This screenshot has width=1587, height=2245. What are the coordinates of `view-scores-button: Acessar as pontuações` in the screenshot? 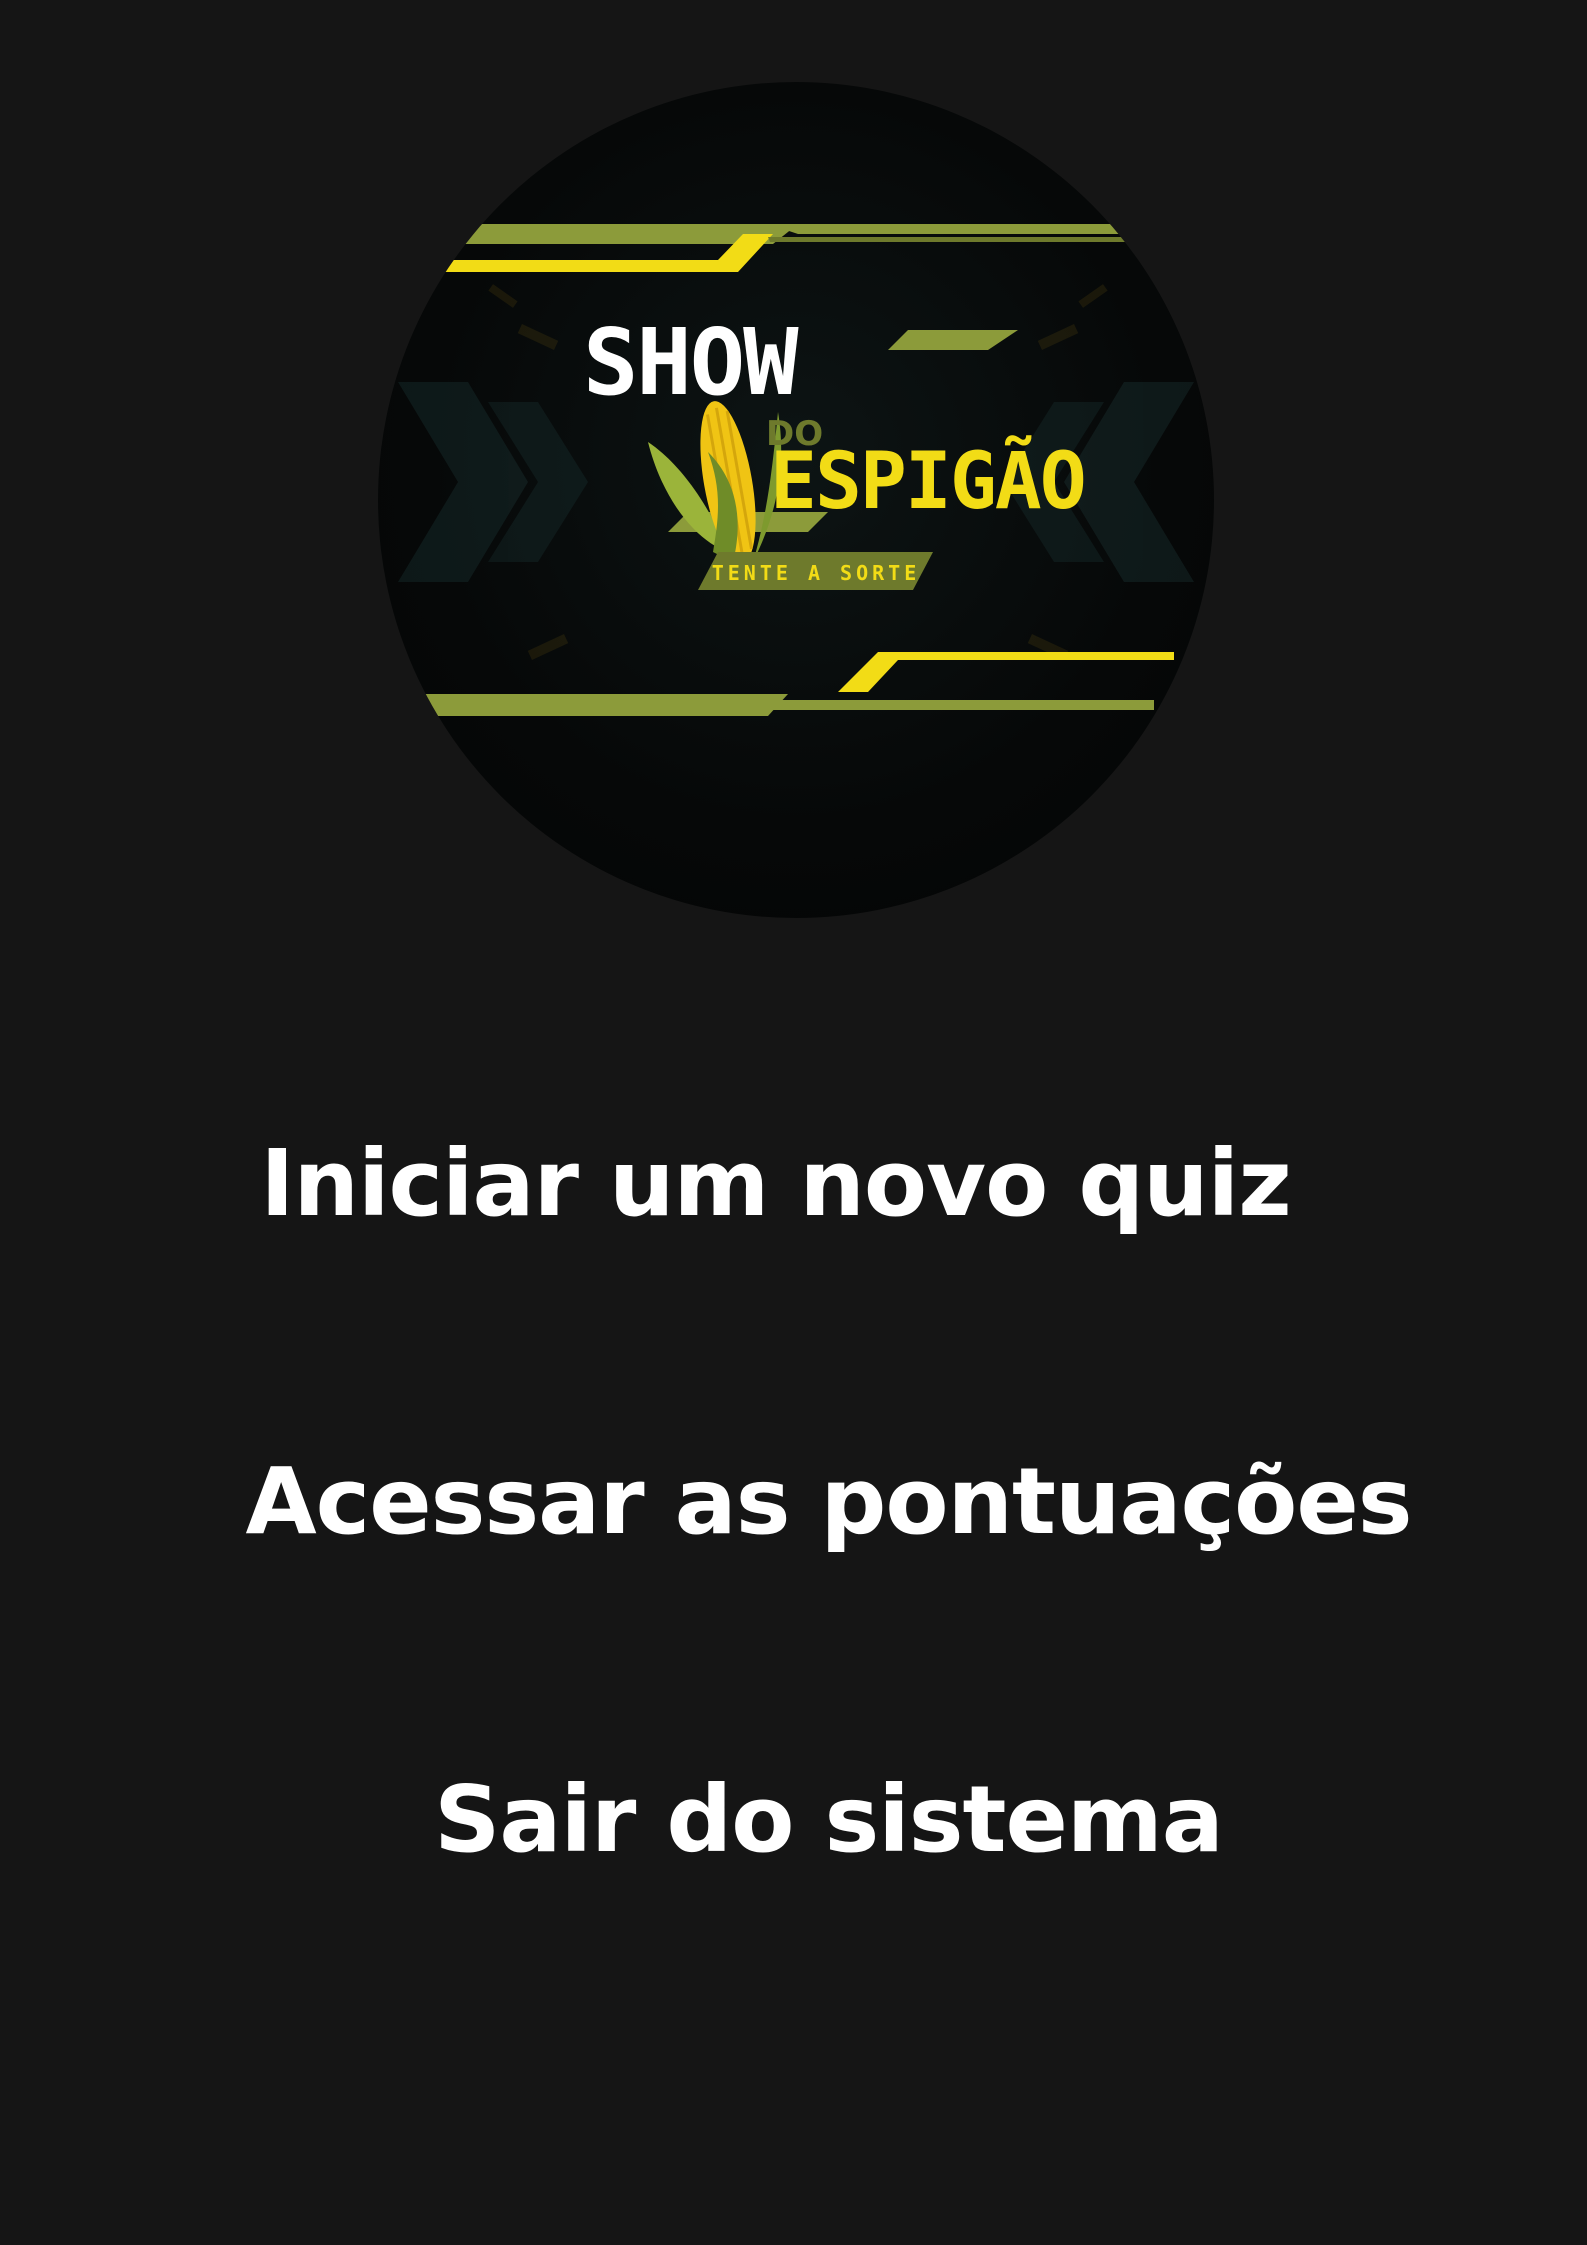 It's located at (811, 1502).